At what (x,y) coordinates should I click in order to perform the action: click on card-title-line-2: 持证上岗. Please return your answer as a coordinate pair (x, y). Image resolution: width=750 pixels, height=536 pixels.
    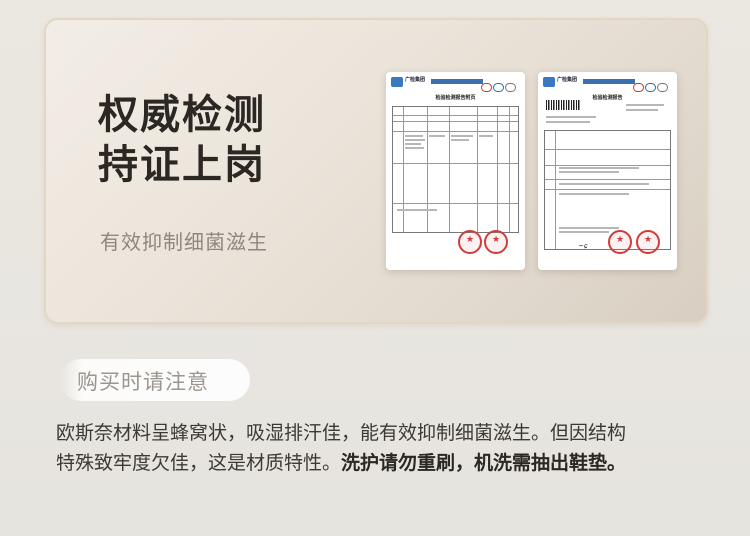
    Looking at the image, I should click on (182, 165).